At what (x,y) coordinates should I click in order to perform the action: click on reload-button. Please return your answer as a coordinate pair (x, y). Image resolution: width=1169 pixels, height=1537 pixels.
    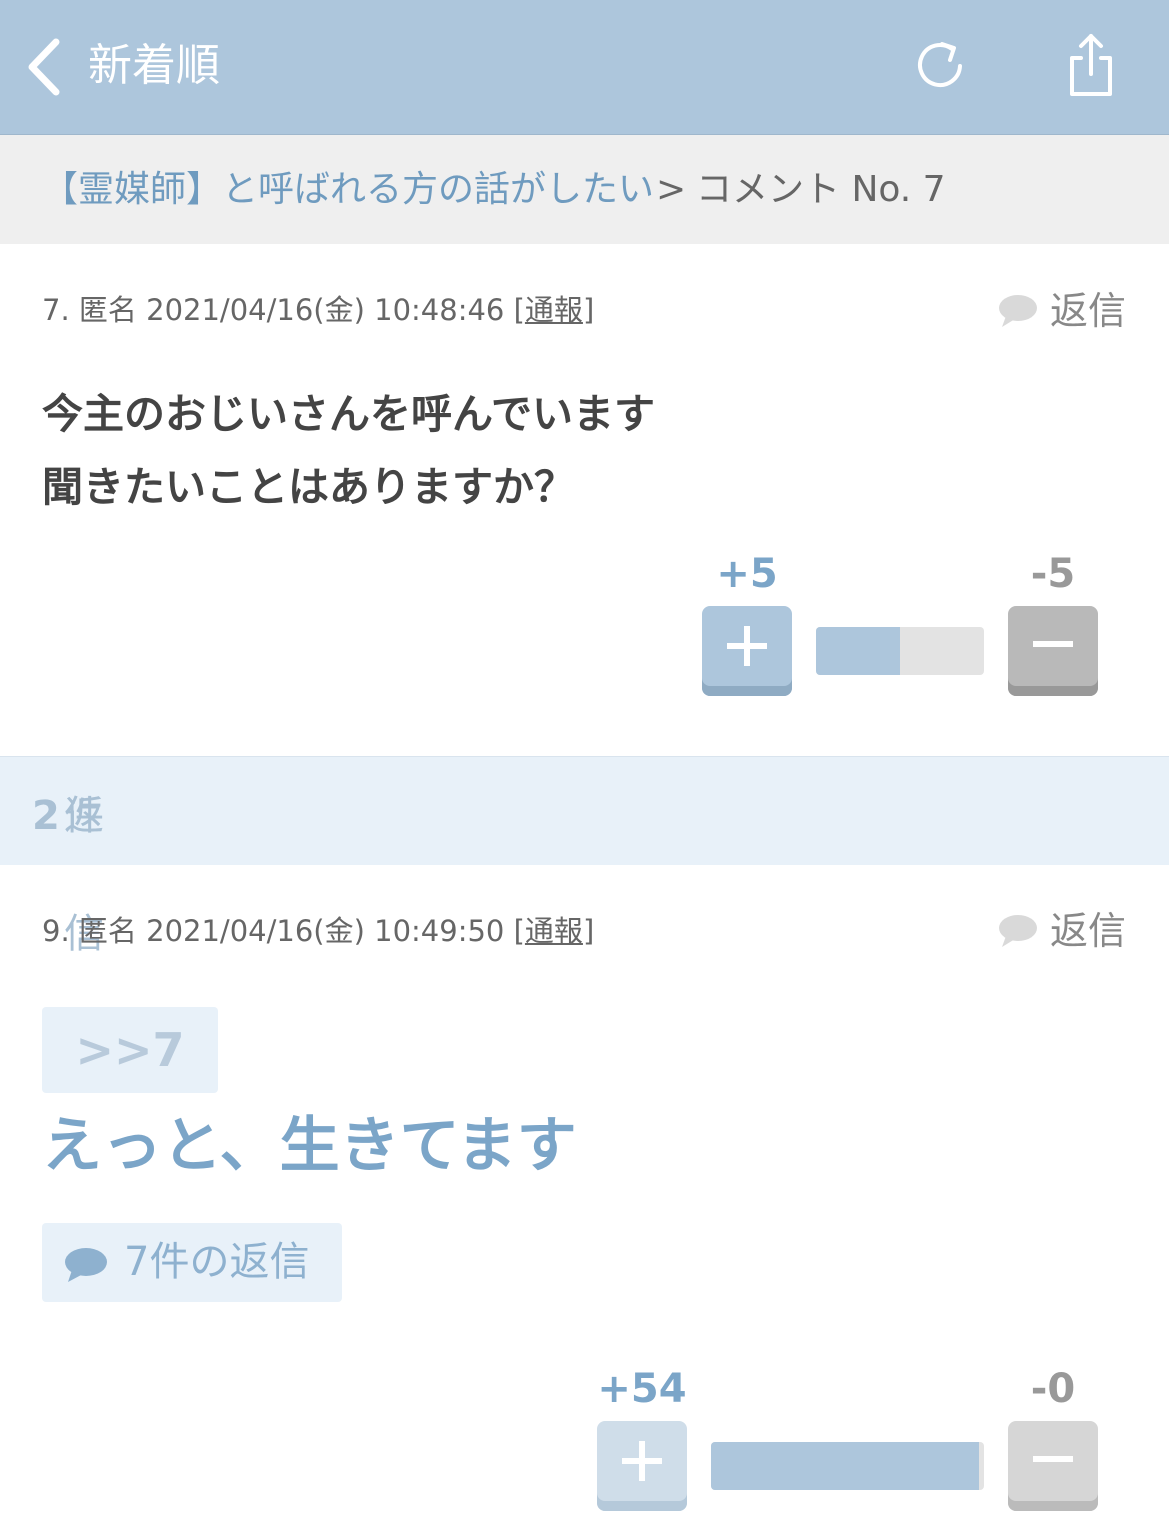
    Looking at the image, I should click on (942, 66).